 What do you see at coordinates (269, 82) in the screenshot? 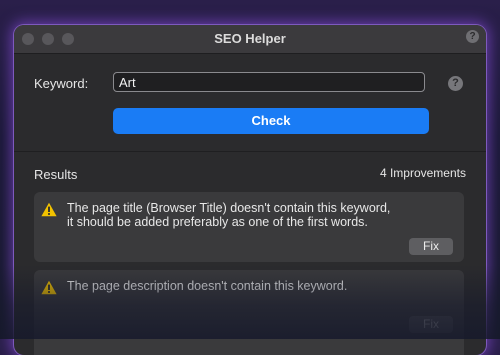
I see `keyword-input: Art` at bounding box center [269, 82].